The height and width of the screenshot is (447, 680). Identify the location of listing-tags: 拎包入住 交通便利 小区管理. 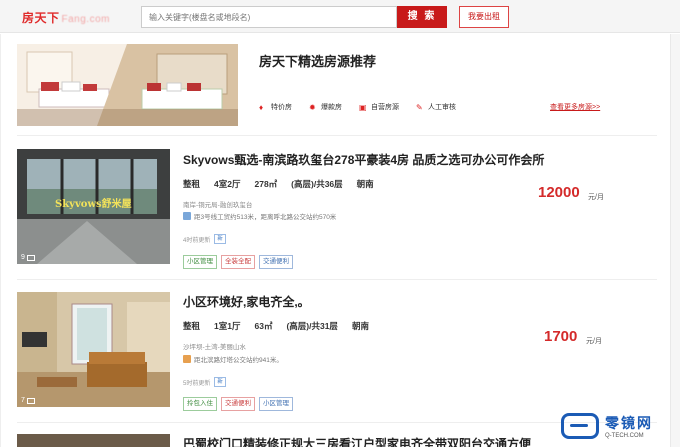
(240, 404).